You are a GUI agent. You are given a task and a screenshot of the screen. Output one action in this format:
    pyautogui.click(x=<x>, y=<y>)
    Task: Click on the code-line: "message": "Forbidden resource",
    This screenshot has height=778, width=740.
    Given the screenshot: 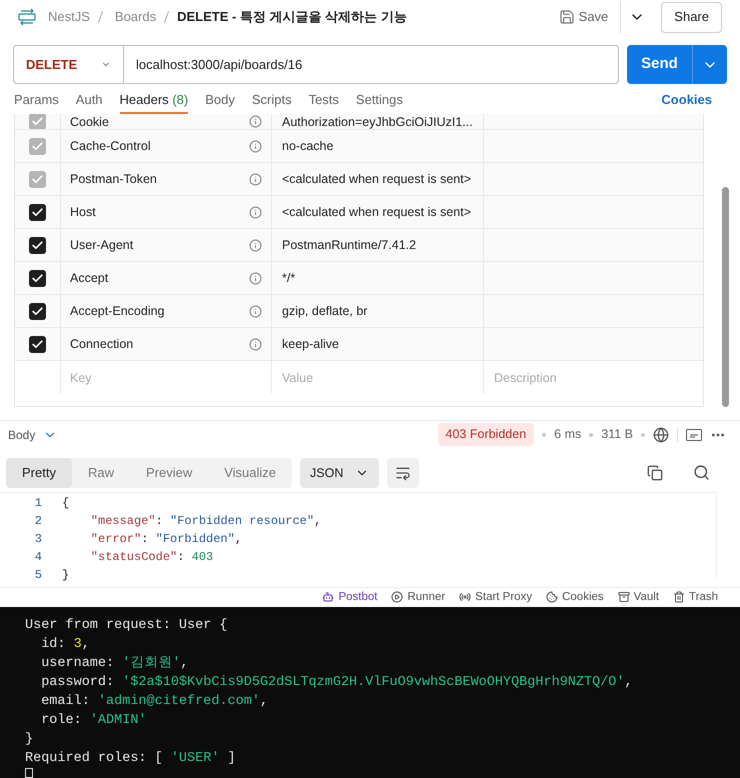 What is the action you would take?
    pyautogui.click(x=206, y=521)
    